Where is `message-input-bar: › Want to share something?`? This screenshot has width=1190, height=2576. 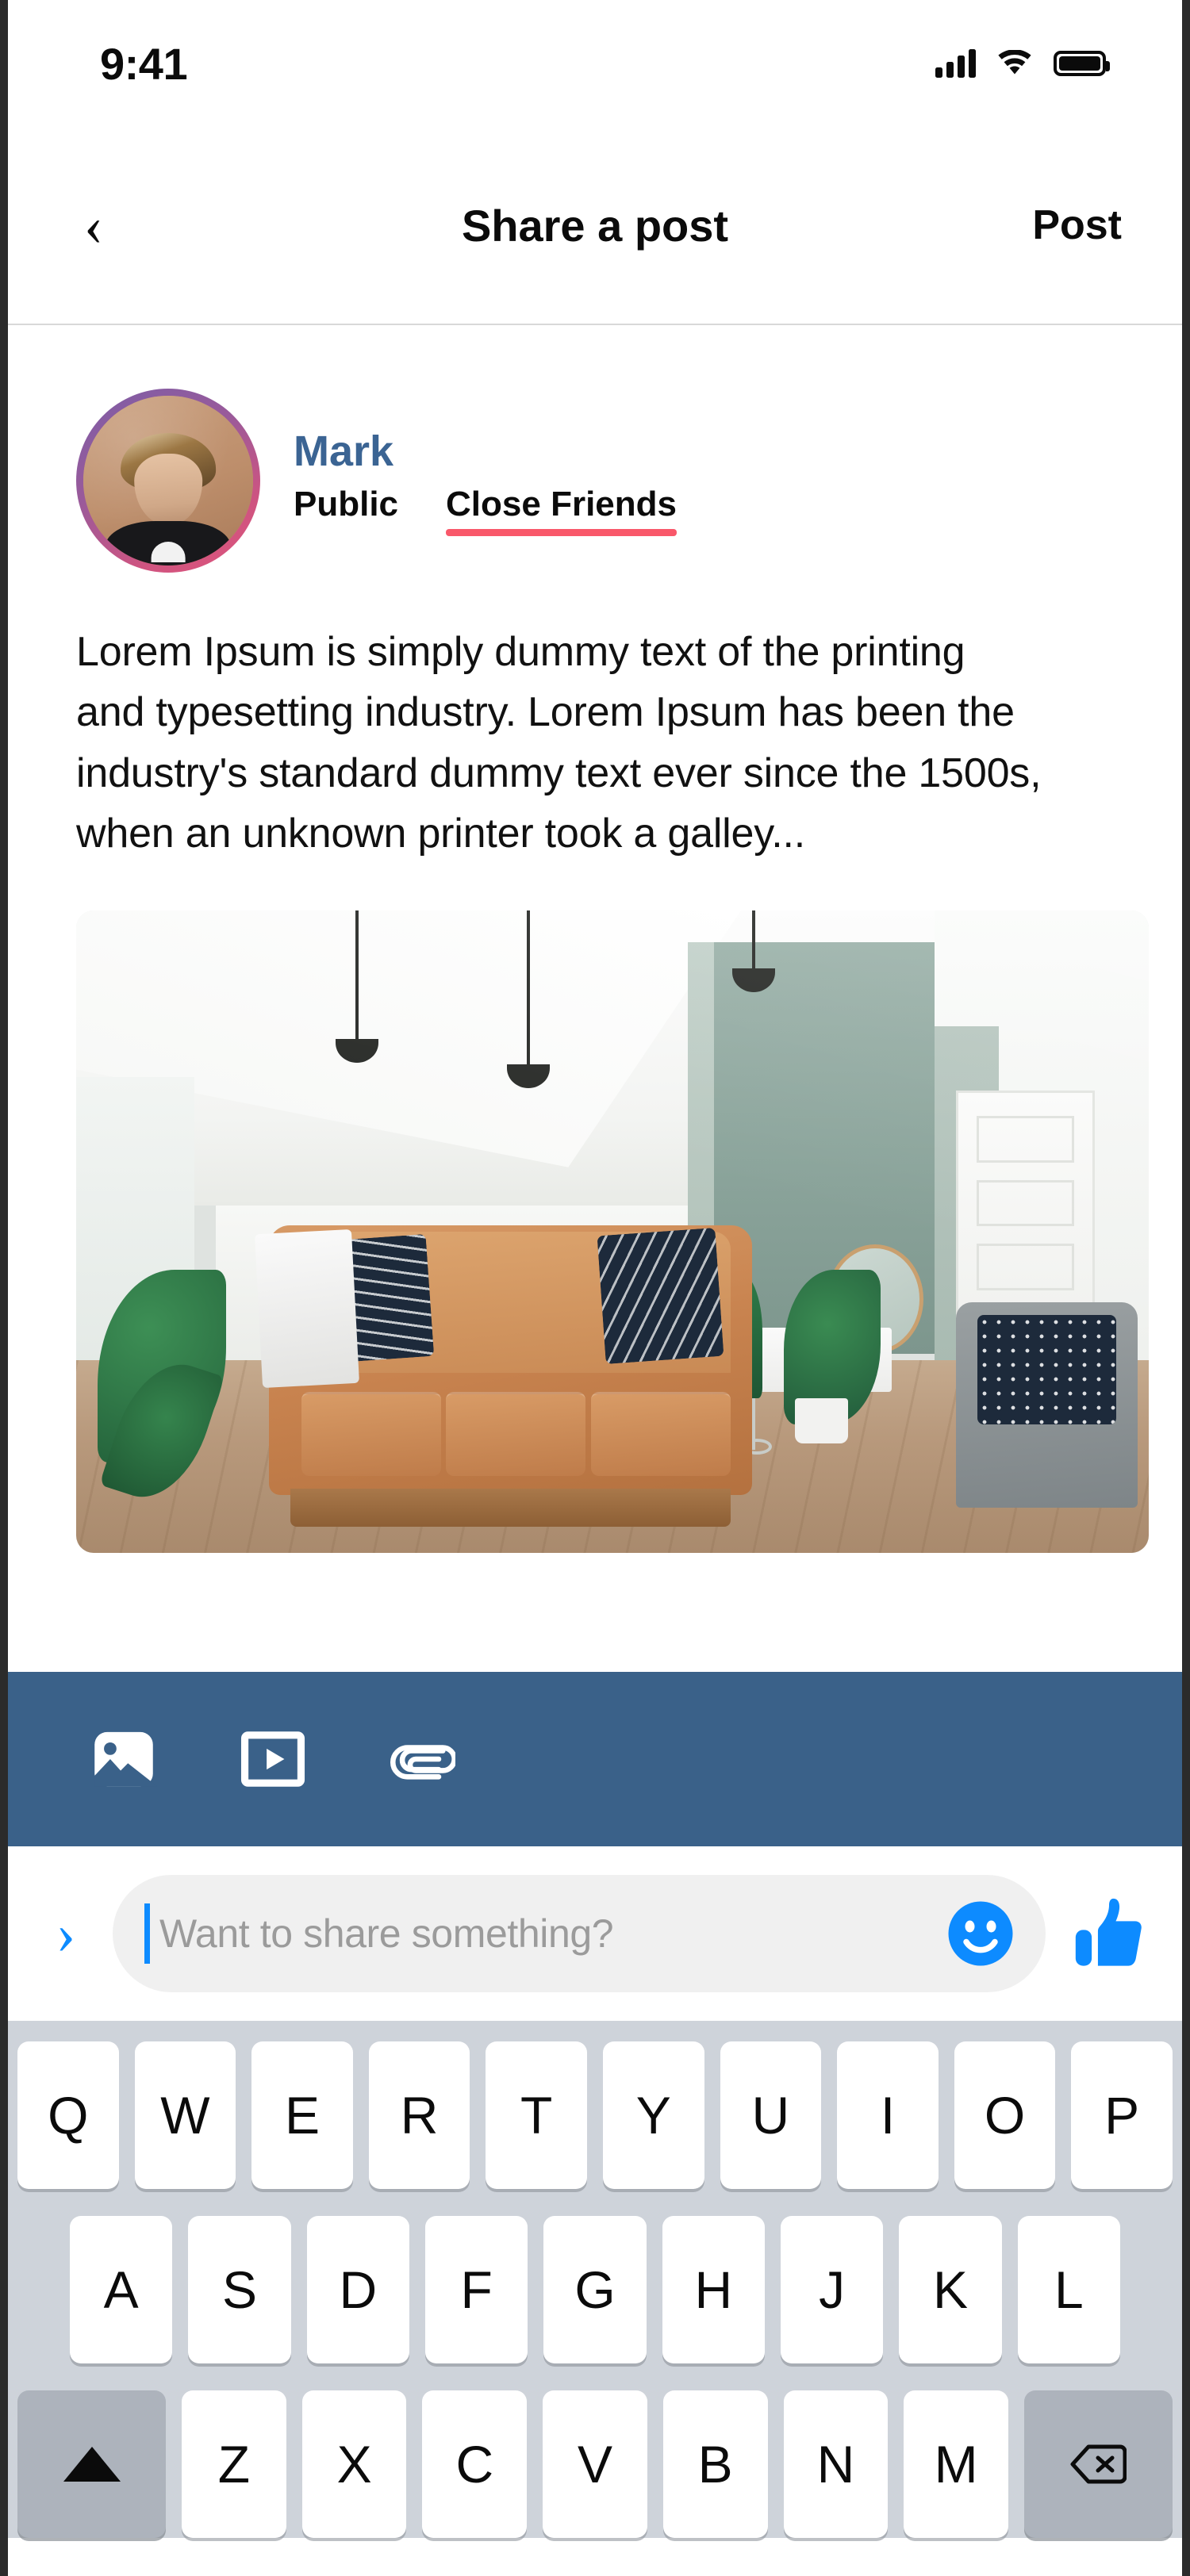
message-input-bar: › Want to share something? is located at coordinates (595, 1933).